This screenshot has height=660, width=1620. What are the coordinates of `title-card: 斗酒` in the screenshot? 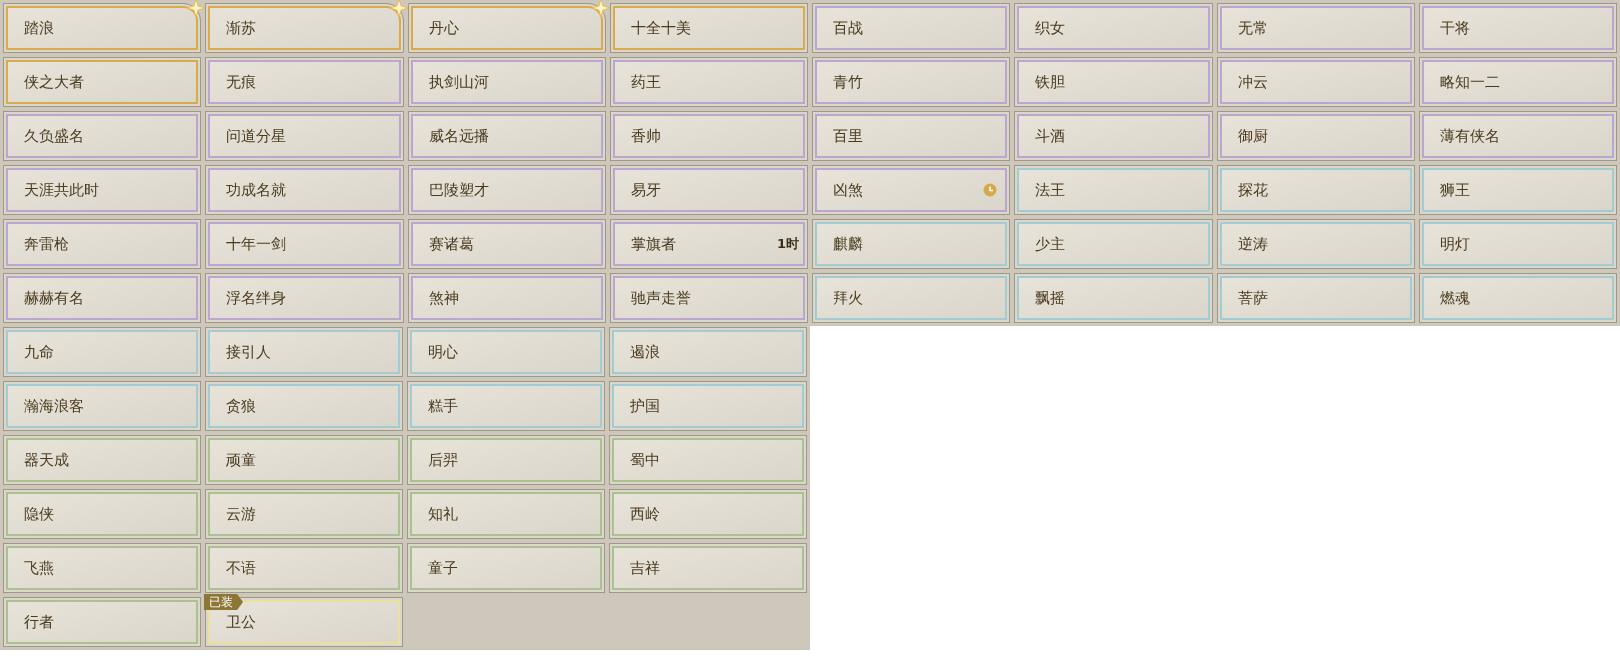 It's located at (1113, 136).